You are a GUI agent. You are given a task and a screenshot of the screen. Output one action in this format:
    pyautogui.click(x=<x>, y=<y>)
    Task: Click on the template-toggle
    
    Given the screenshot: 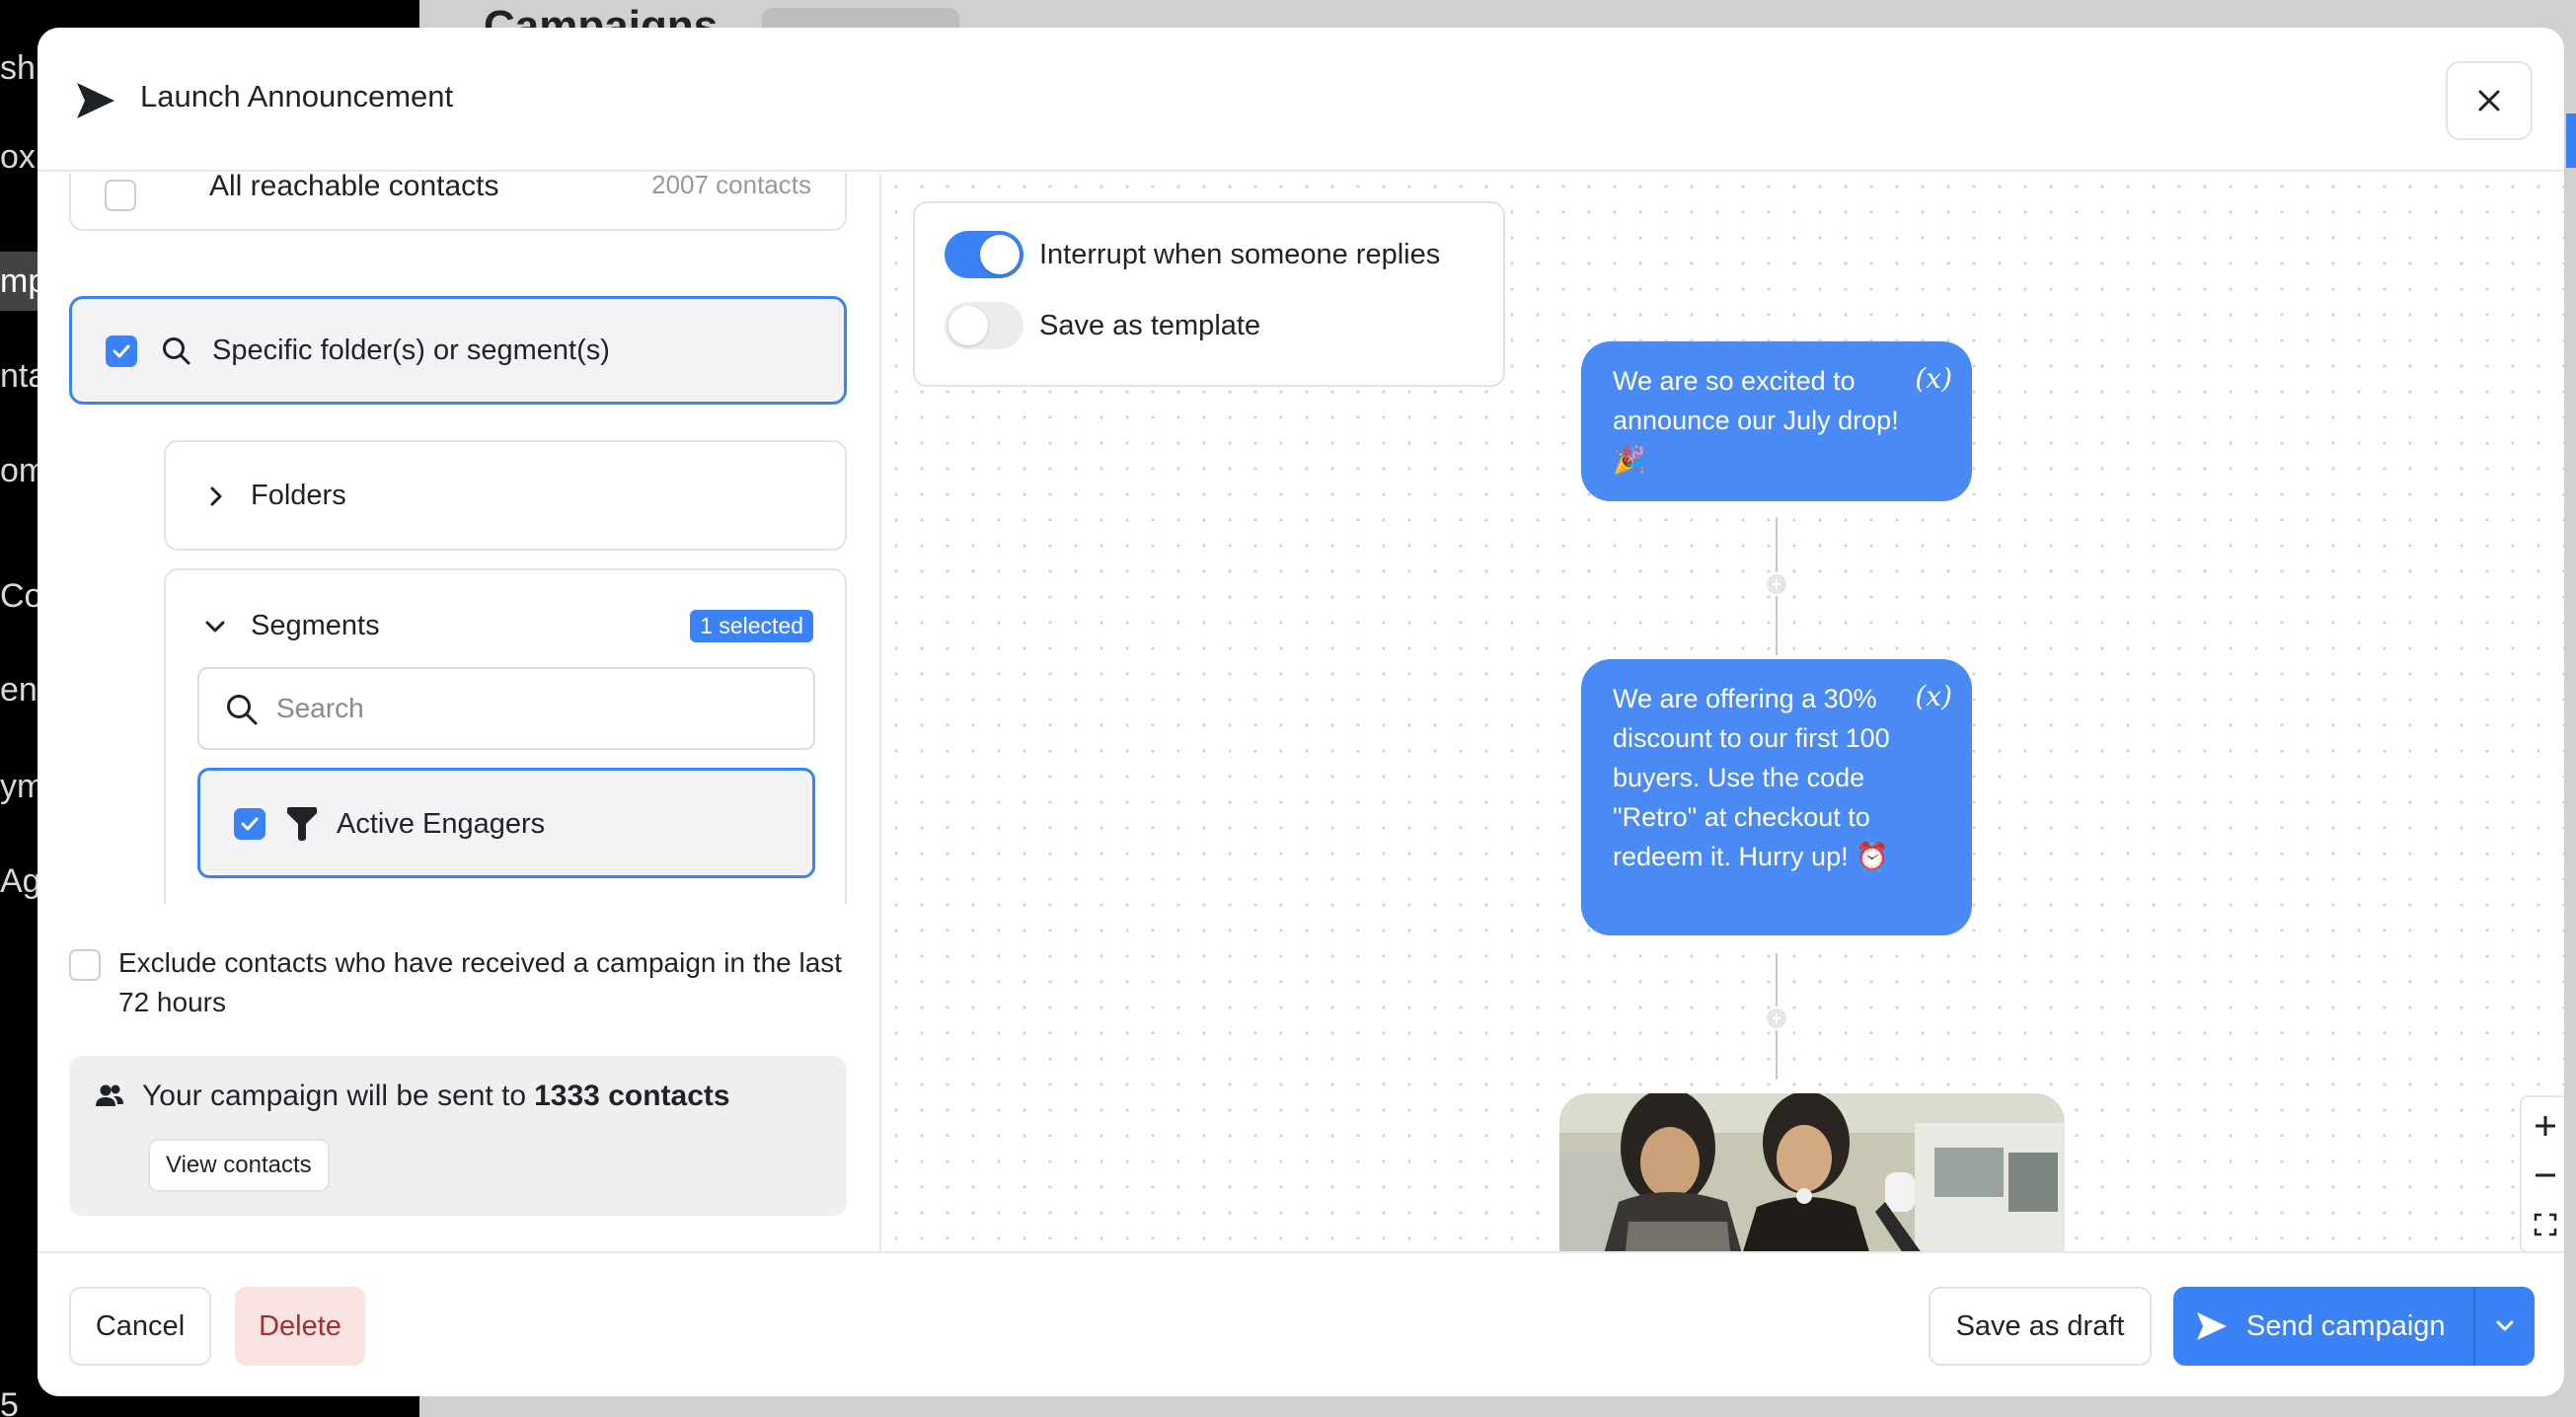 What is the action you would take?
    pyautogui.click(x=984, y=326)
    